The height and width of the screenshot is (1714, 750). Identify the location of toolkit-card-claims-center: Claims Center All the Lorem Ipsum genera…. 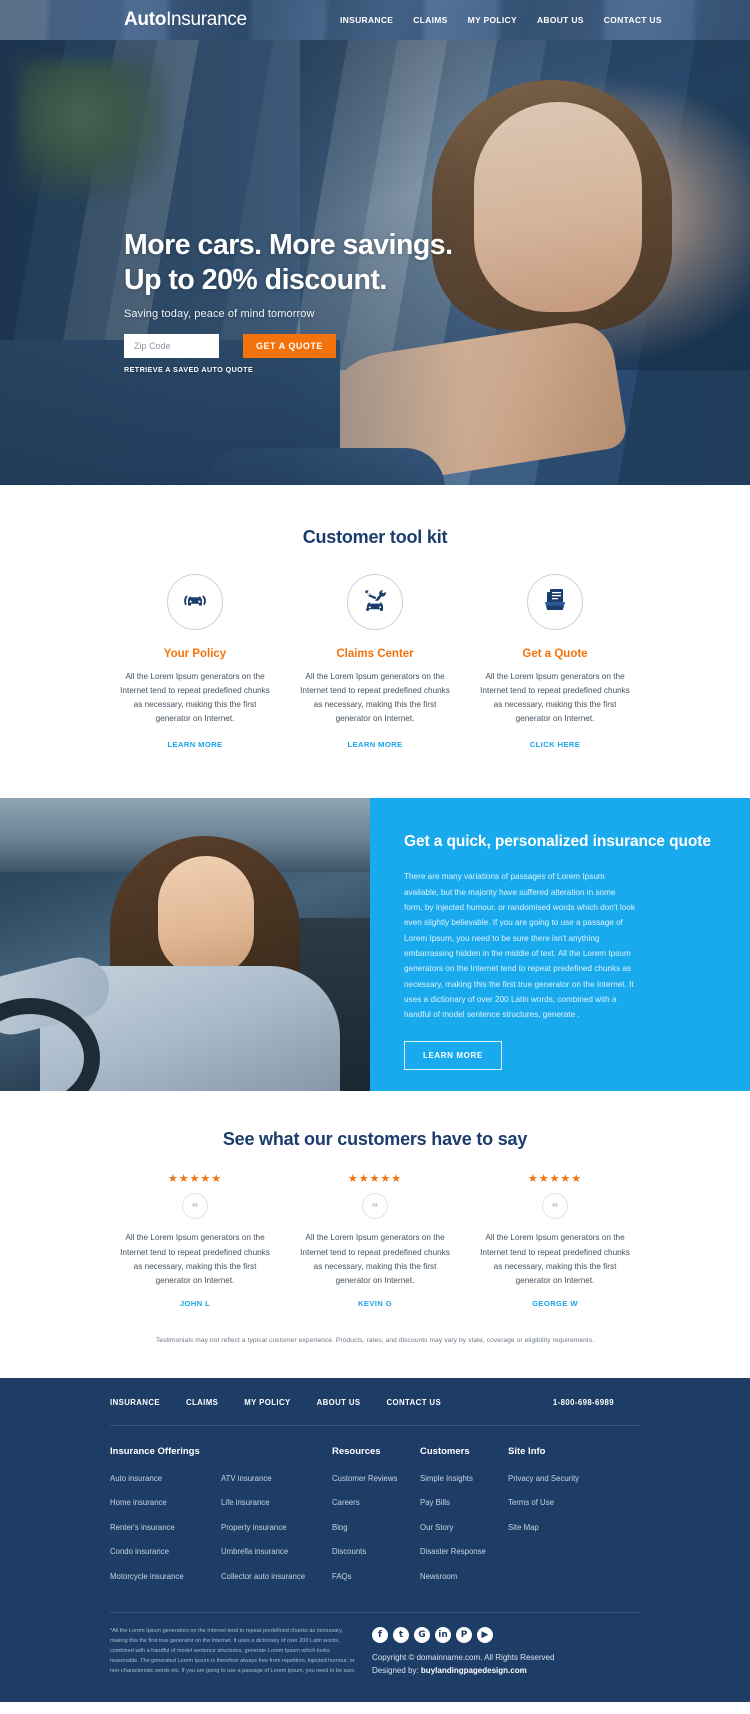
(375, 663).